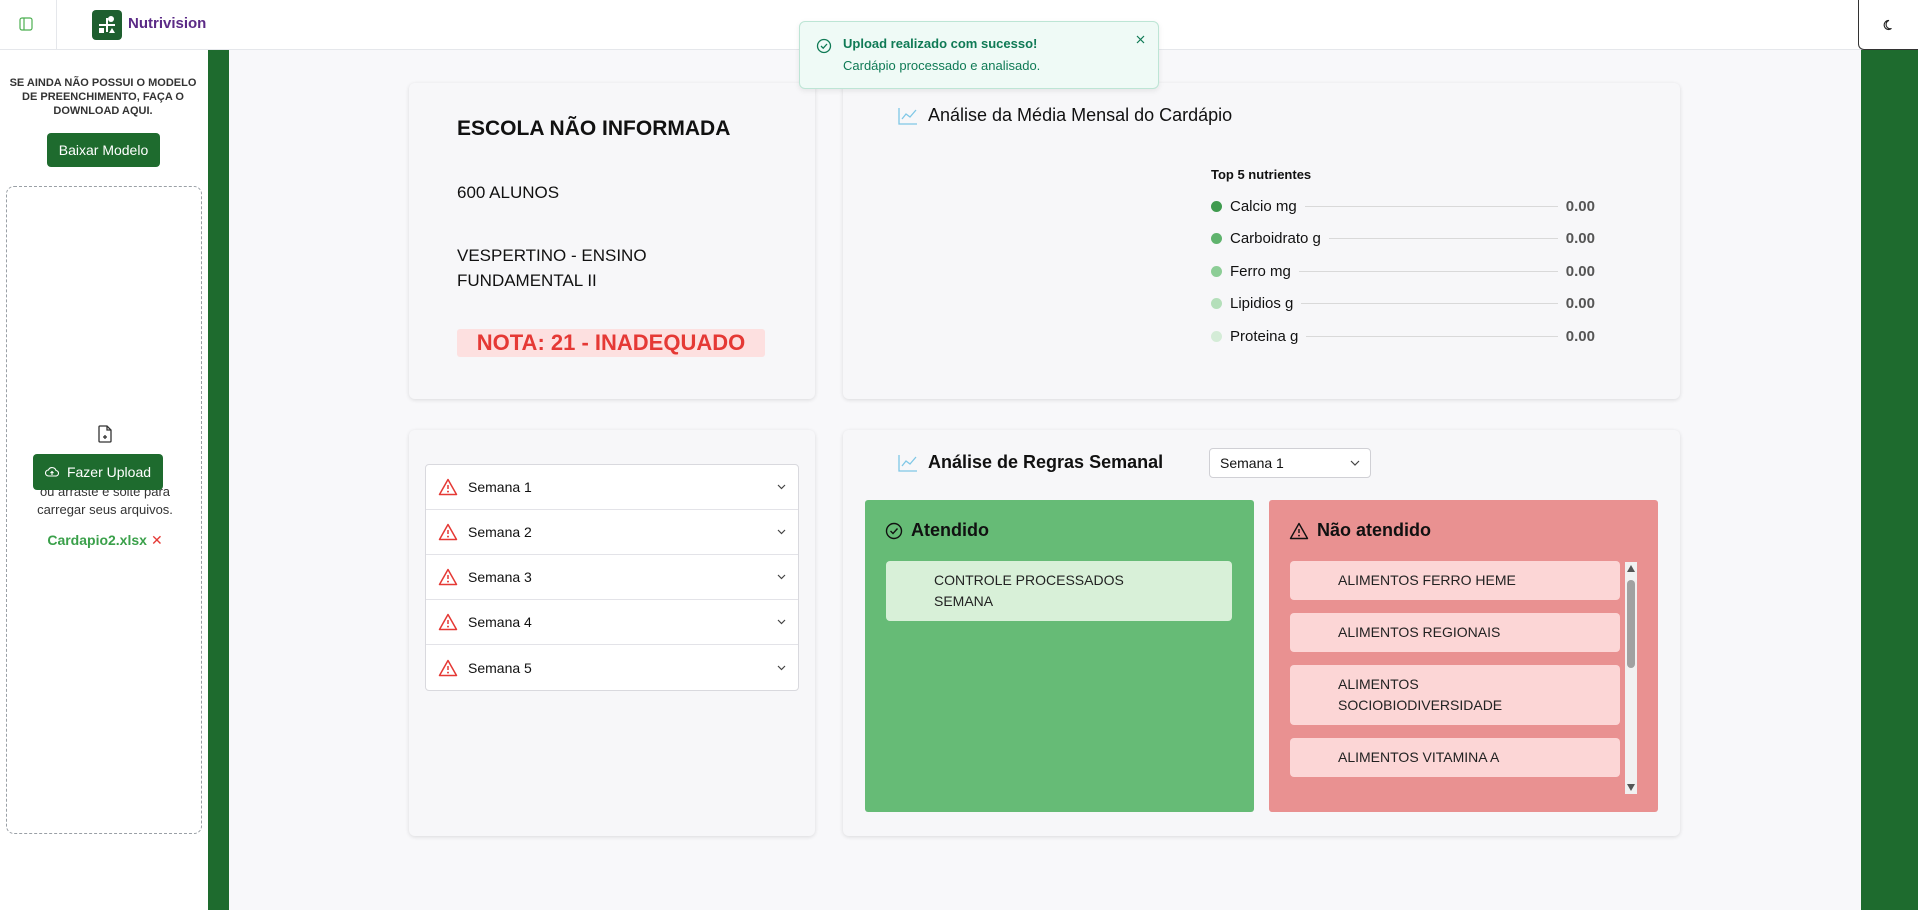 This screenshot has width=1918, height=910. Describe the element at coordinates (1059, 591) in the screenshot. I see `met-rule-item: CONTROLE PROCESSADOS SEMANA` at that location.